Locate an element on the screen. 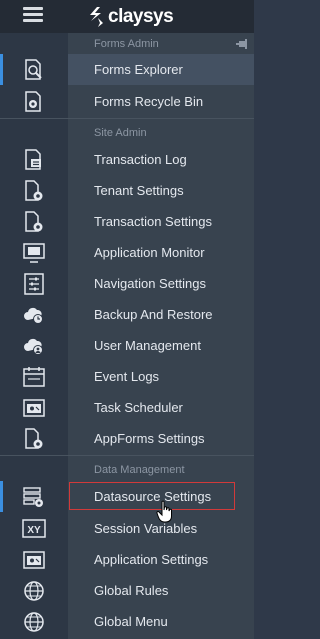 This screenshot has height=639, width=320. sidebar-item-label: Backup And Restore is located at coordinates (153, 314).